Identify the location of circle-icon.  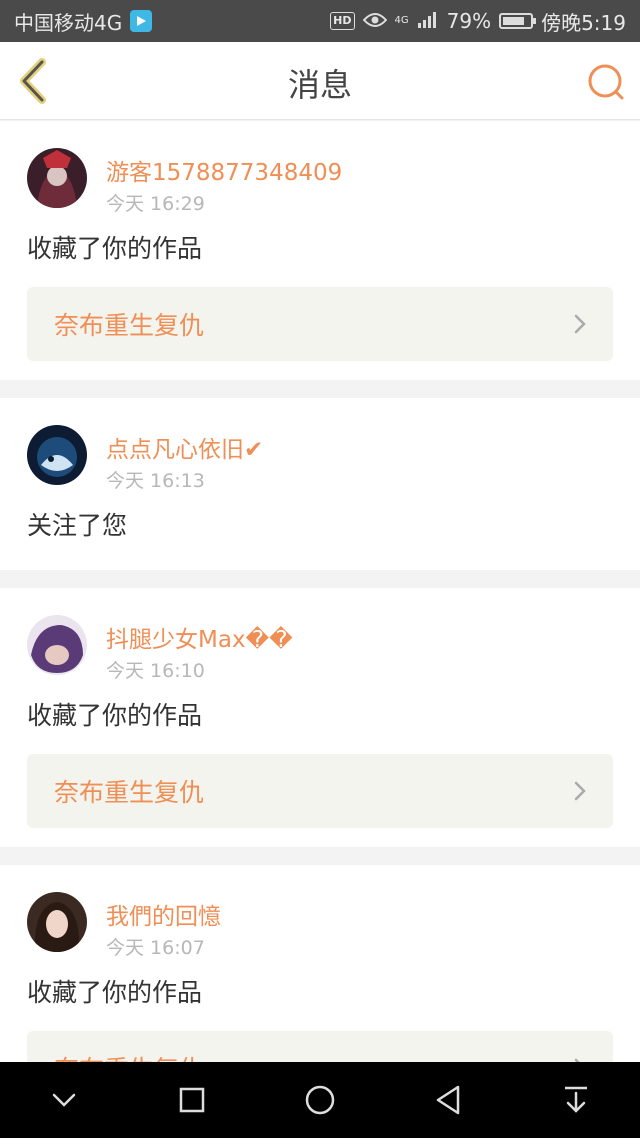
(320, 1100).